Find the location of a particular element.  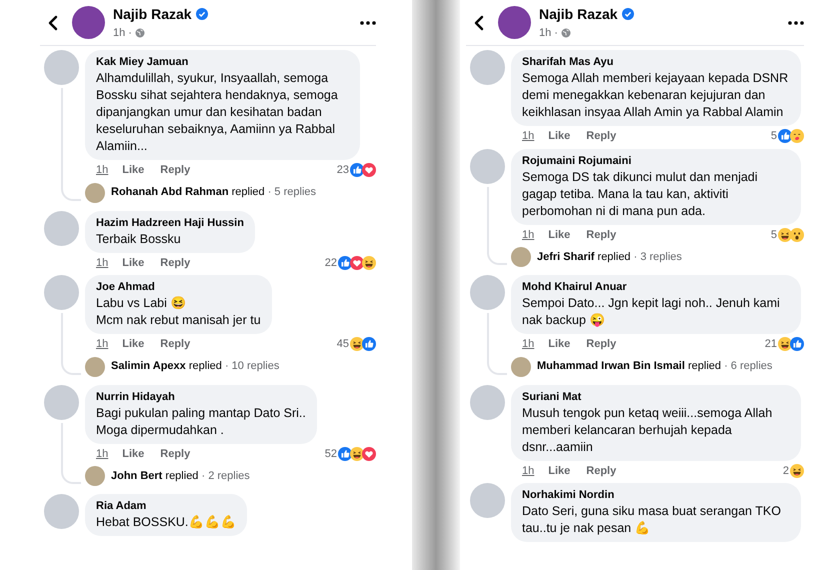

comment-author: Suriani Mat is located at coordinates (656, 397).